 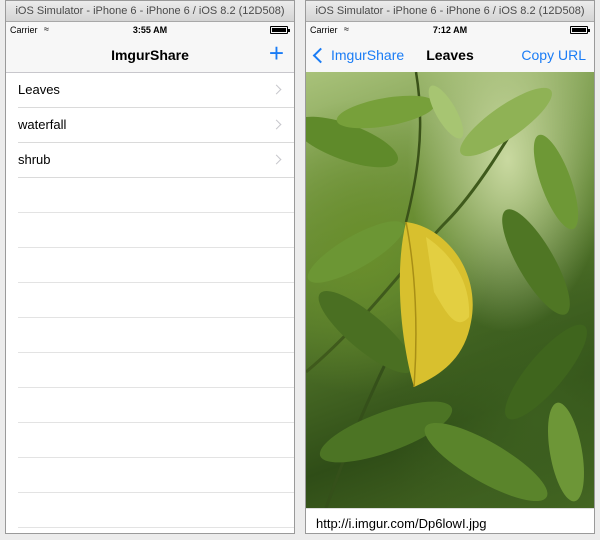 I want to click on list-item-label: waterfall, so click(x=42, y=124).